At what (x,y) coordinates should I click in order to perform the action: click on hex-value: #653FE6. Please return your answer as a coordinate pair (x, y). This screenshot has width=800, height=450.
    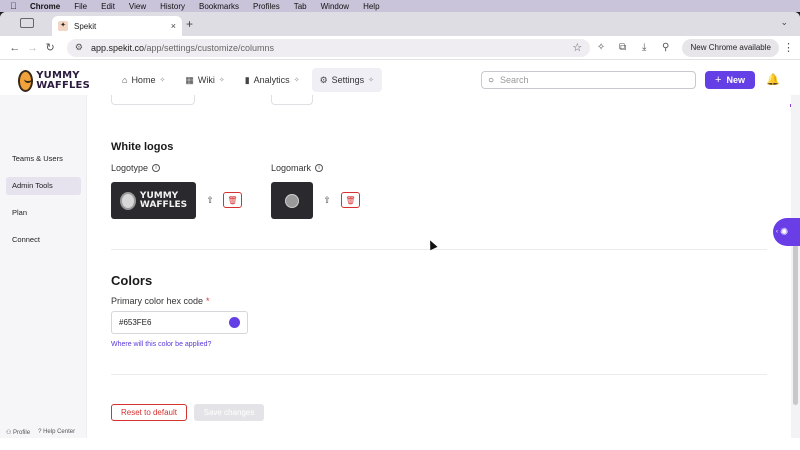
    Looking at the image, I should click on (135, 322).